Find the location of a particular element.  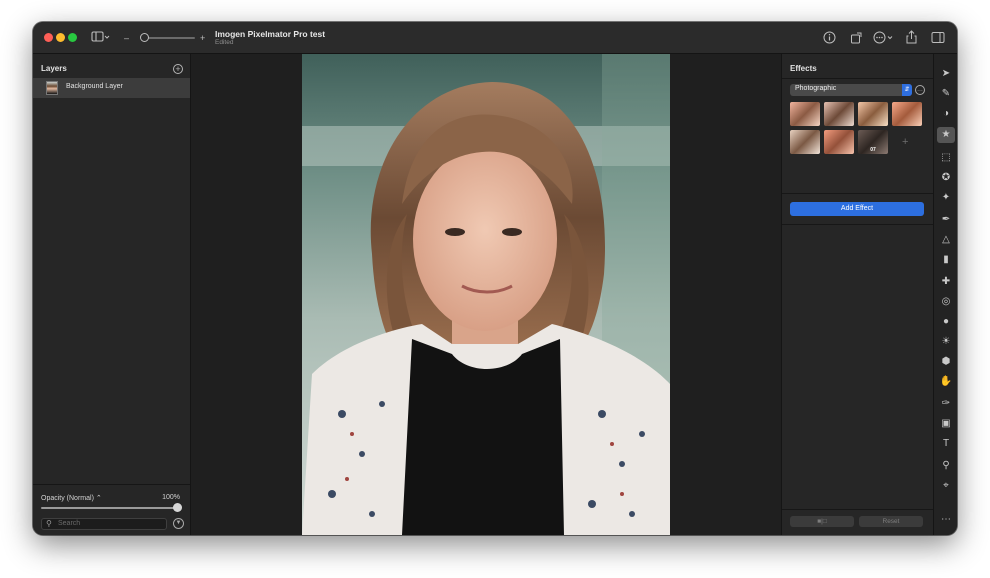

document-title: Imogen Pixelmator Pro test is located at coordinates (270, 34).